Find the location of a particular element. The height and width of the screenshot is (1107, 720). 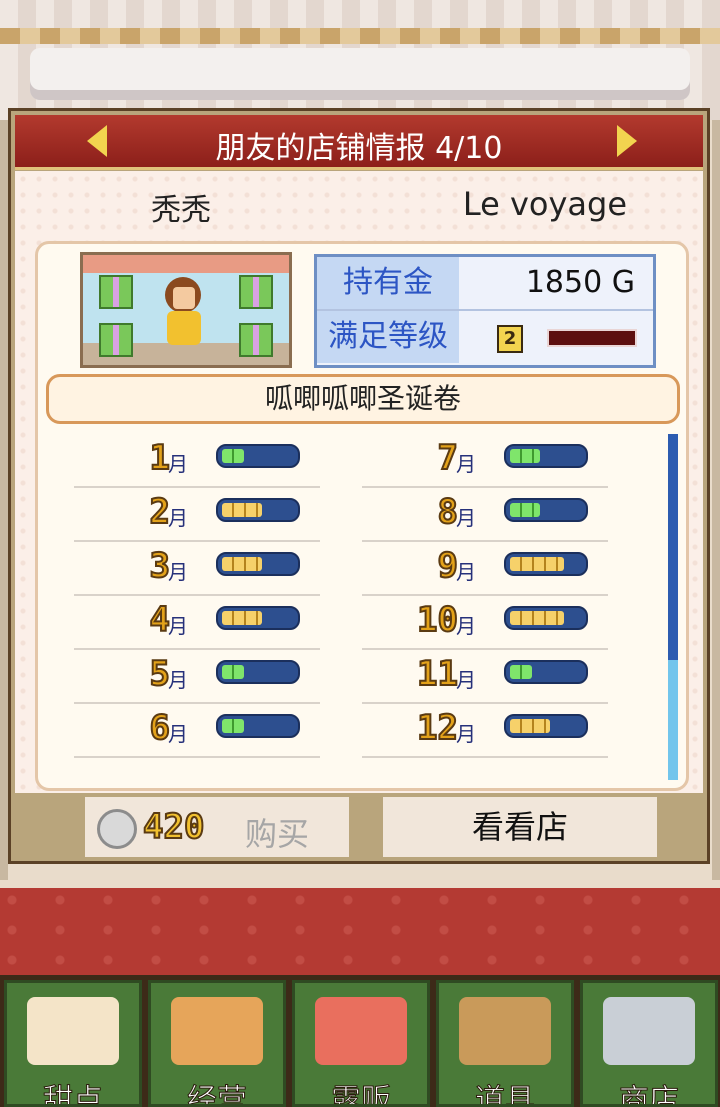

nav-button-1: 甜点 is located at coordinates (73, 1043).